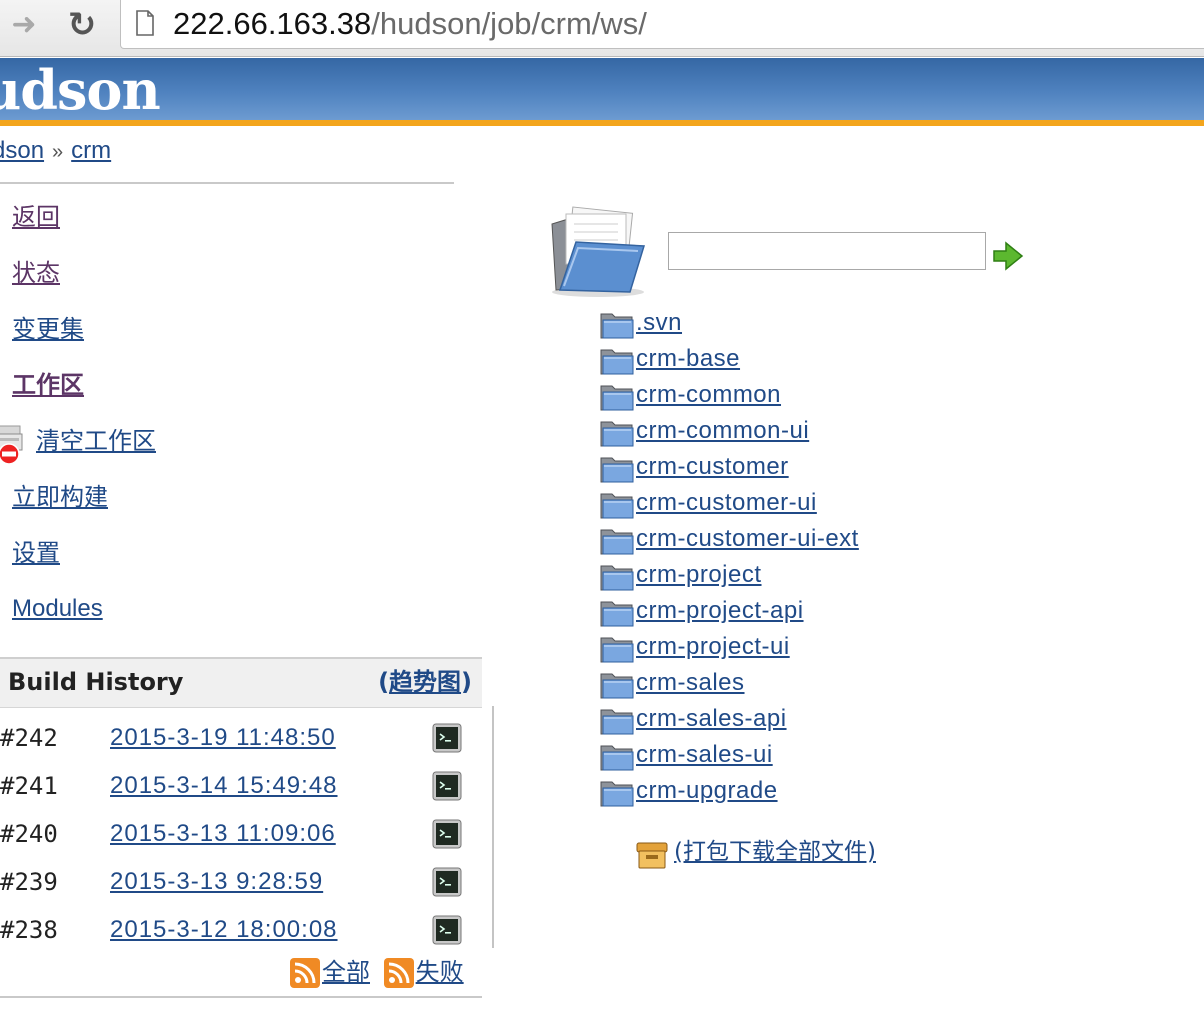  Describe the element at coordinates (223, 738) in the screenshot. I see `build-date-link: 2015-3-19 11:48:50` at that location.